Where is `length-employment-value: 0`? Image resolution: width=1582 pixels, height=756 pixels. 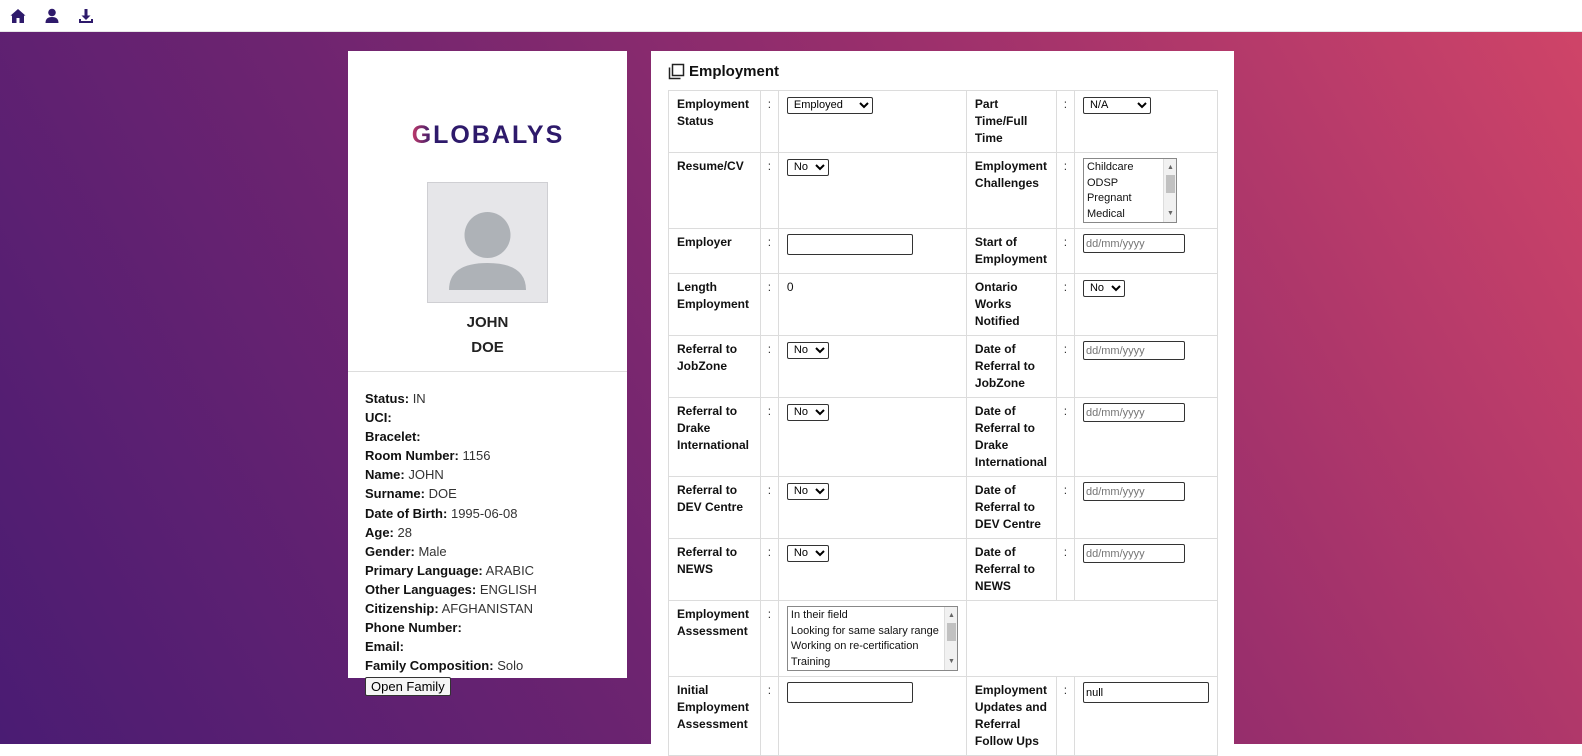 length-employment-value: 0 is located at coordinates (872, 304).